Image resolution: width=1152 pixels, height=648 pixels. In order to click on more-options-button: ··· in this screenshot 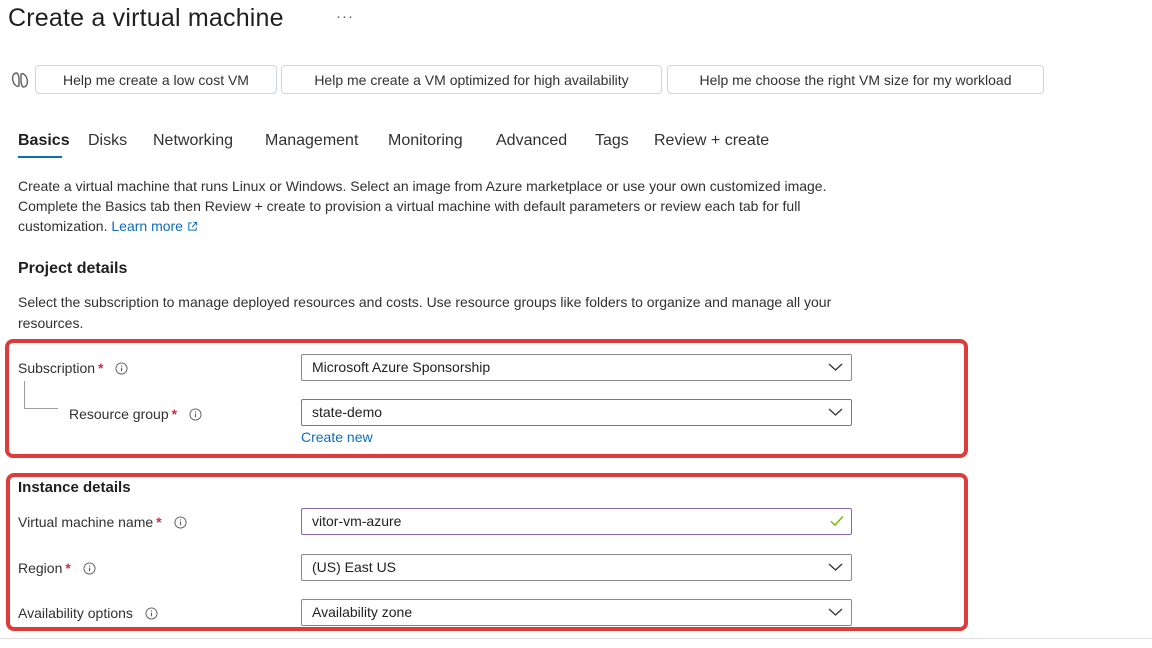, I will do `click(345, 16)`.